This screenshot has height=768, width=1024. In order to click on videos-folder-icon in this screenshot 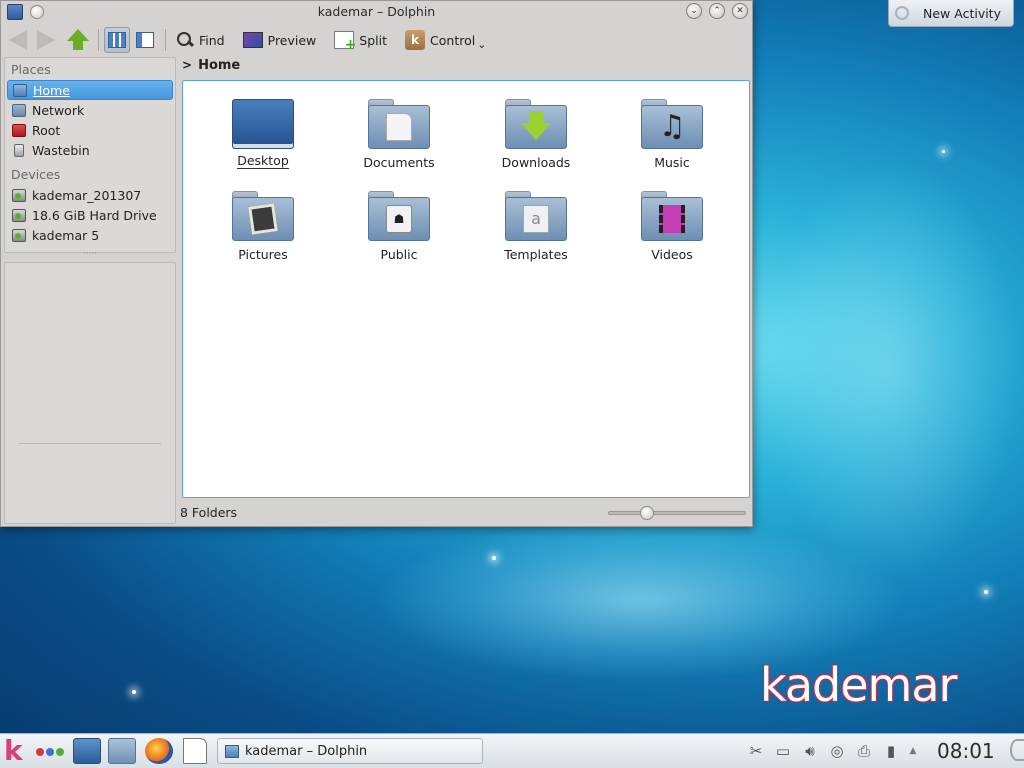, I will do `click(672, 217)`.